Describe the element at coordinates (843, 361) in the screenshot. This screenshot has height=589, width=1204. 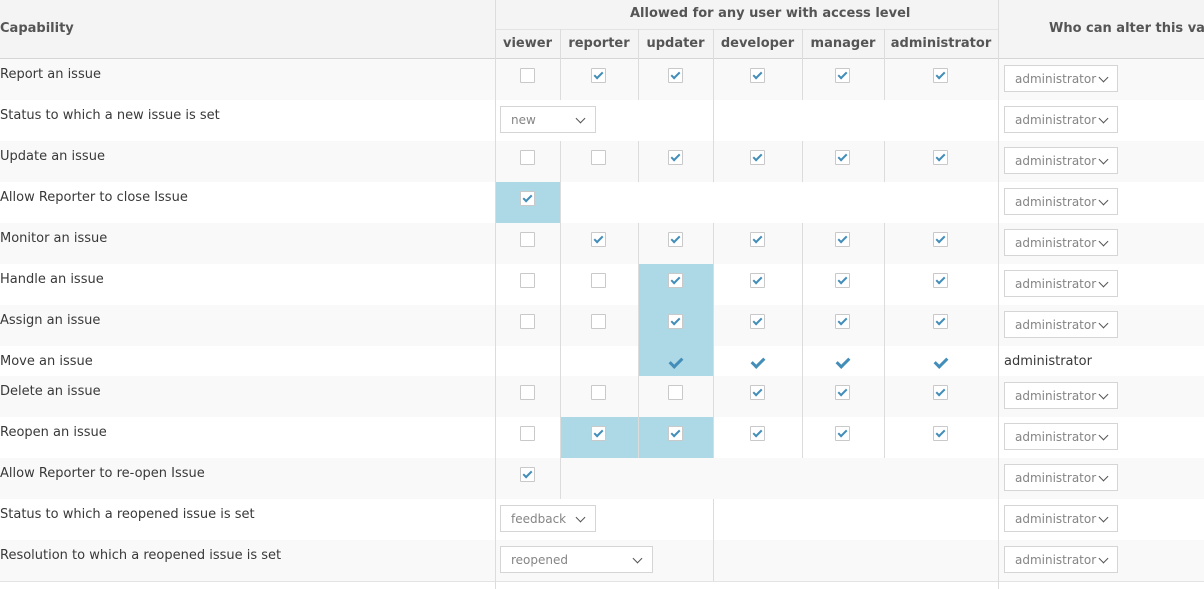
I see `check-icon` at that location.